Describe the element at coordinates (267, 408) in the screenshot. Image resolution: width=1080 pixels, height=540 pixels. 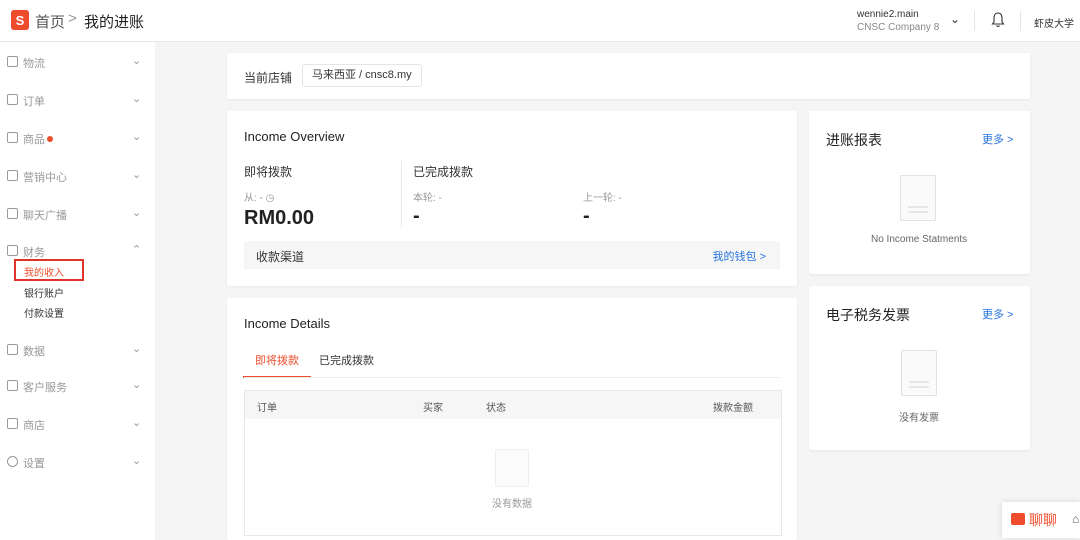
I see `column-header-order: 订单` at that location.